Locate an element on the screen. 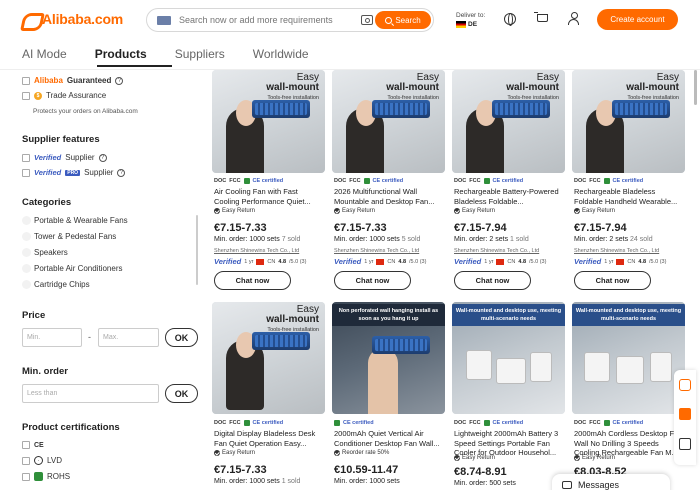  verified-supplier-label: Supplier is located at coordinates (80, 157).